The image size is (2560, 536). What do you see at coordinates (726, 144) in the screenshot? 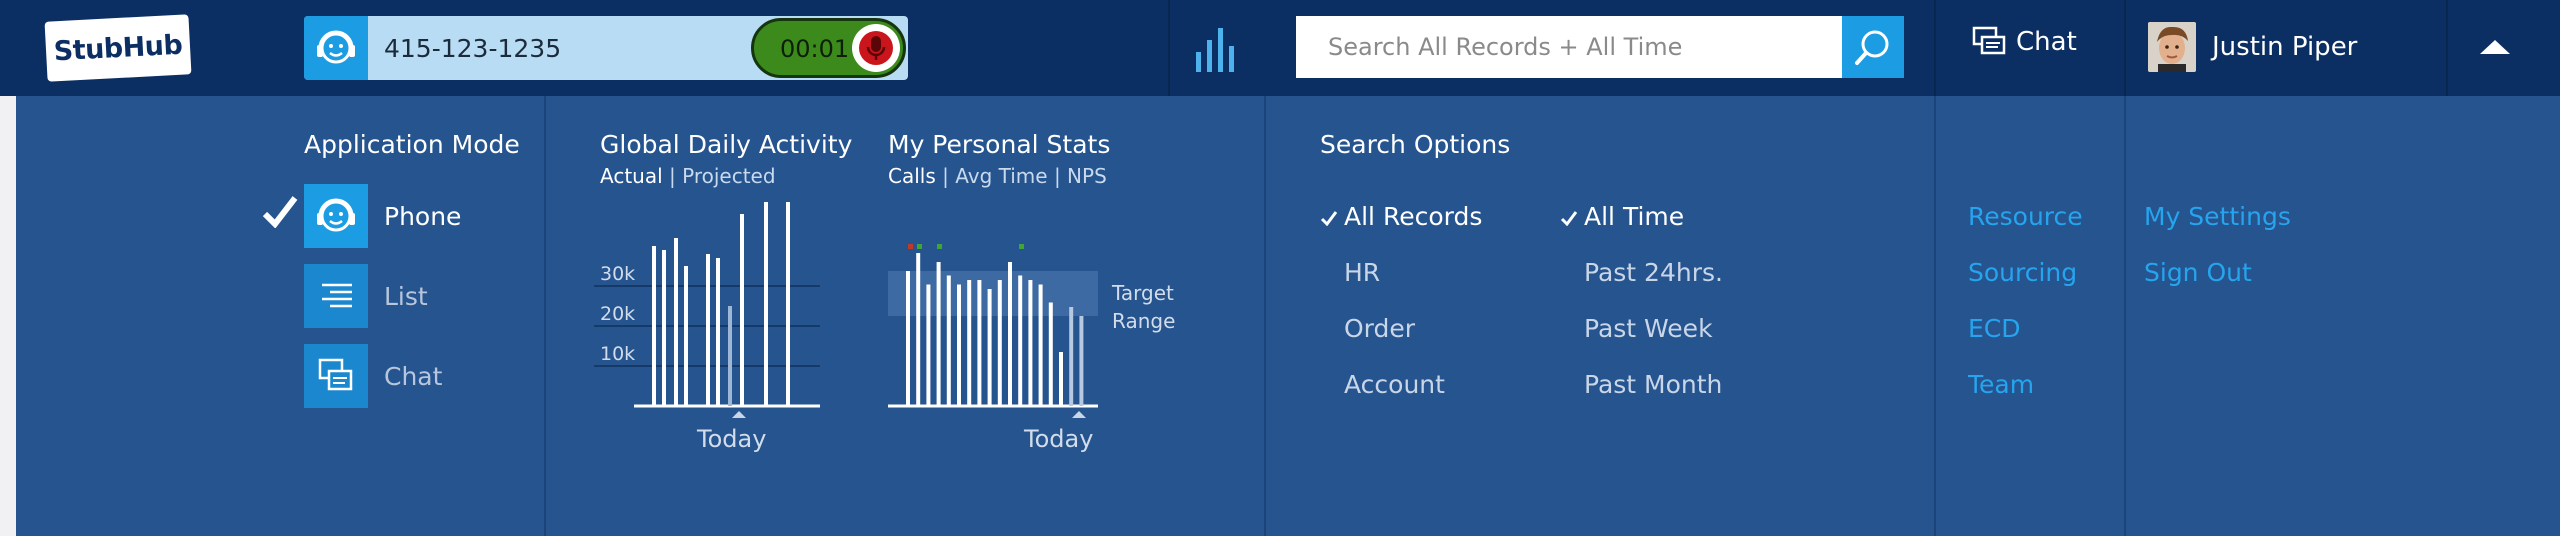
I see `global-activity-title: Global Daily Activity` at bounding box center [726, 144].